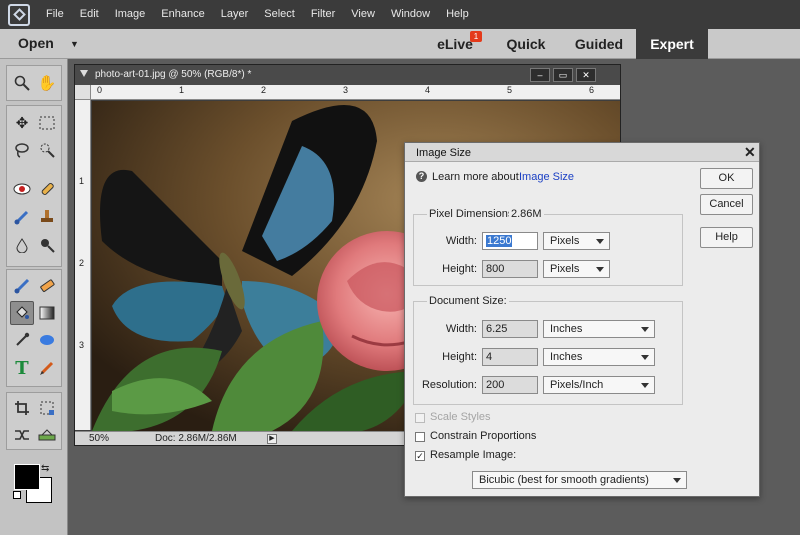 The height and width of the screenshot is (535, 800). I want to click on eraser-tool-icon, so click(47, 286).